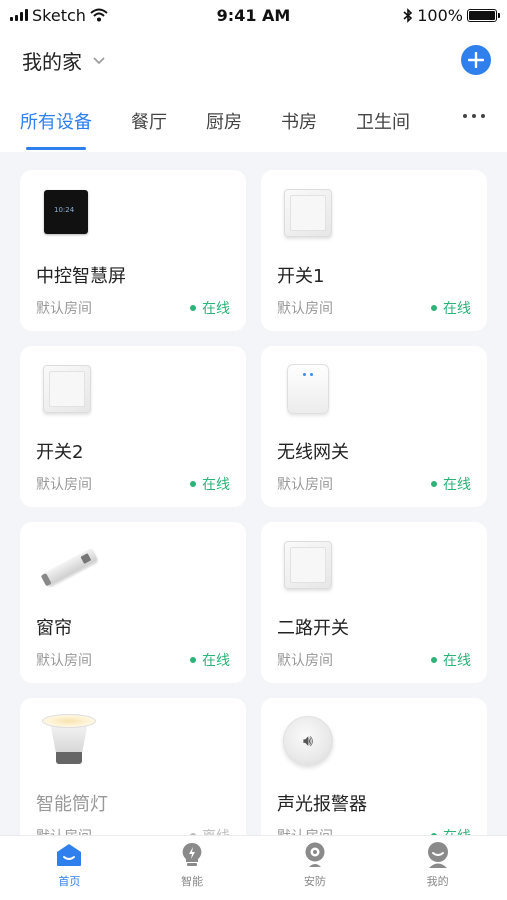  I want to click on nav-profile-label: 我的, so click(437, 881).